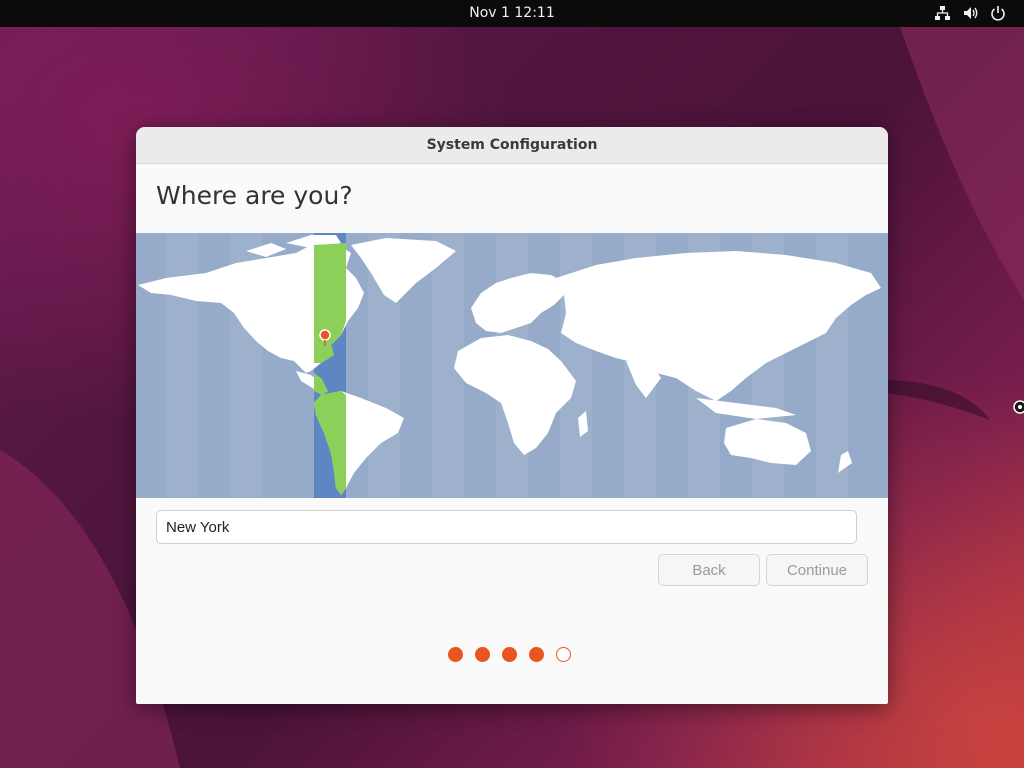 This screenshot has width=1024, height=768. I want to click on top-bar: Nov 1 12:11, so click(512, 13).